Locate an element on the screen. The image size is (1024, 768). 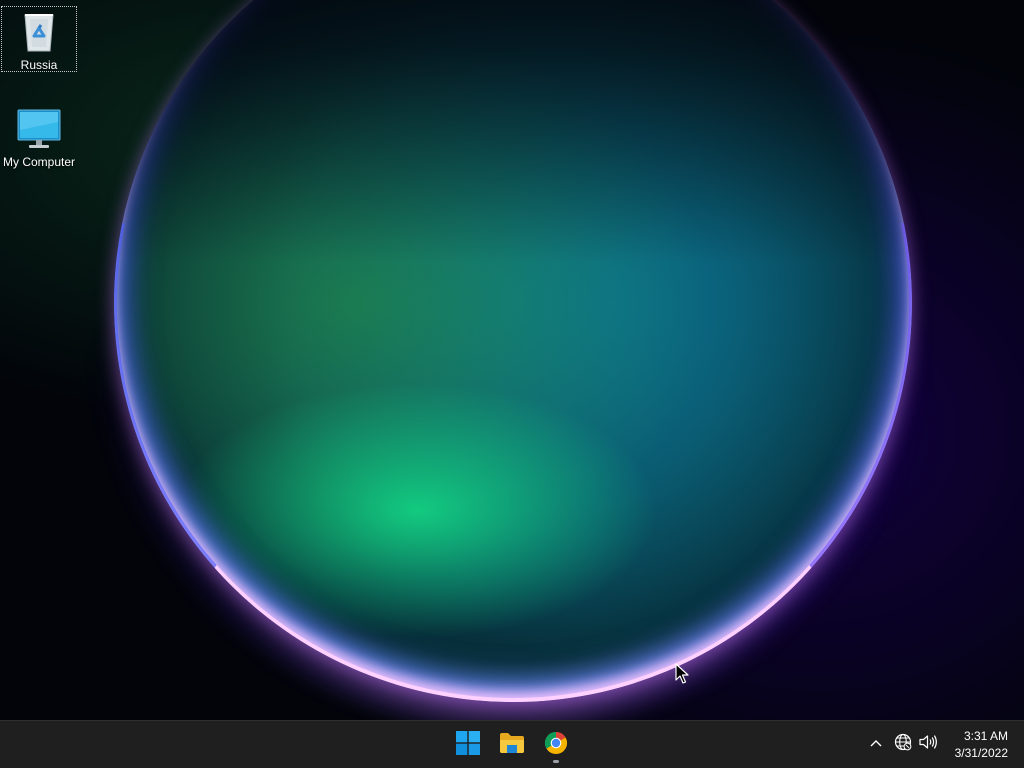
desktop-icon-my-computer: My Computer is located at coordinates (39, 137).